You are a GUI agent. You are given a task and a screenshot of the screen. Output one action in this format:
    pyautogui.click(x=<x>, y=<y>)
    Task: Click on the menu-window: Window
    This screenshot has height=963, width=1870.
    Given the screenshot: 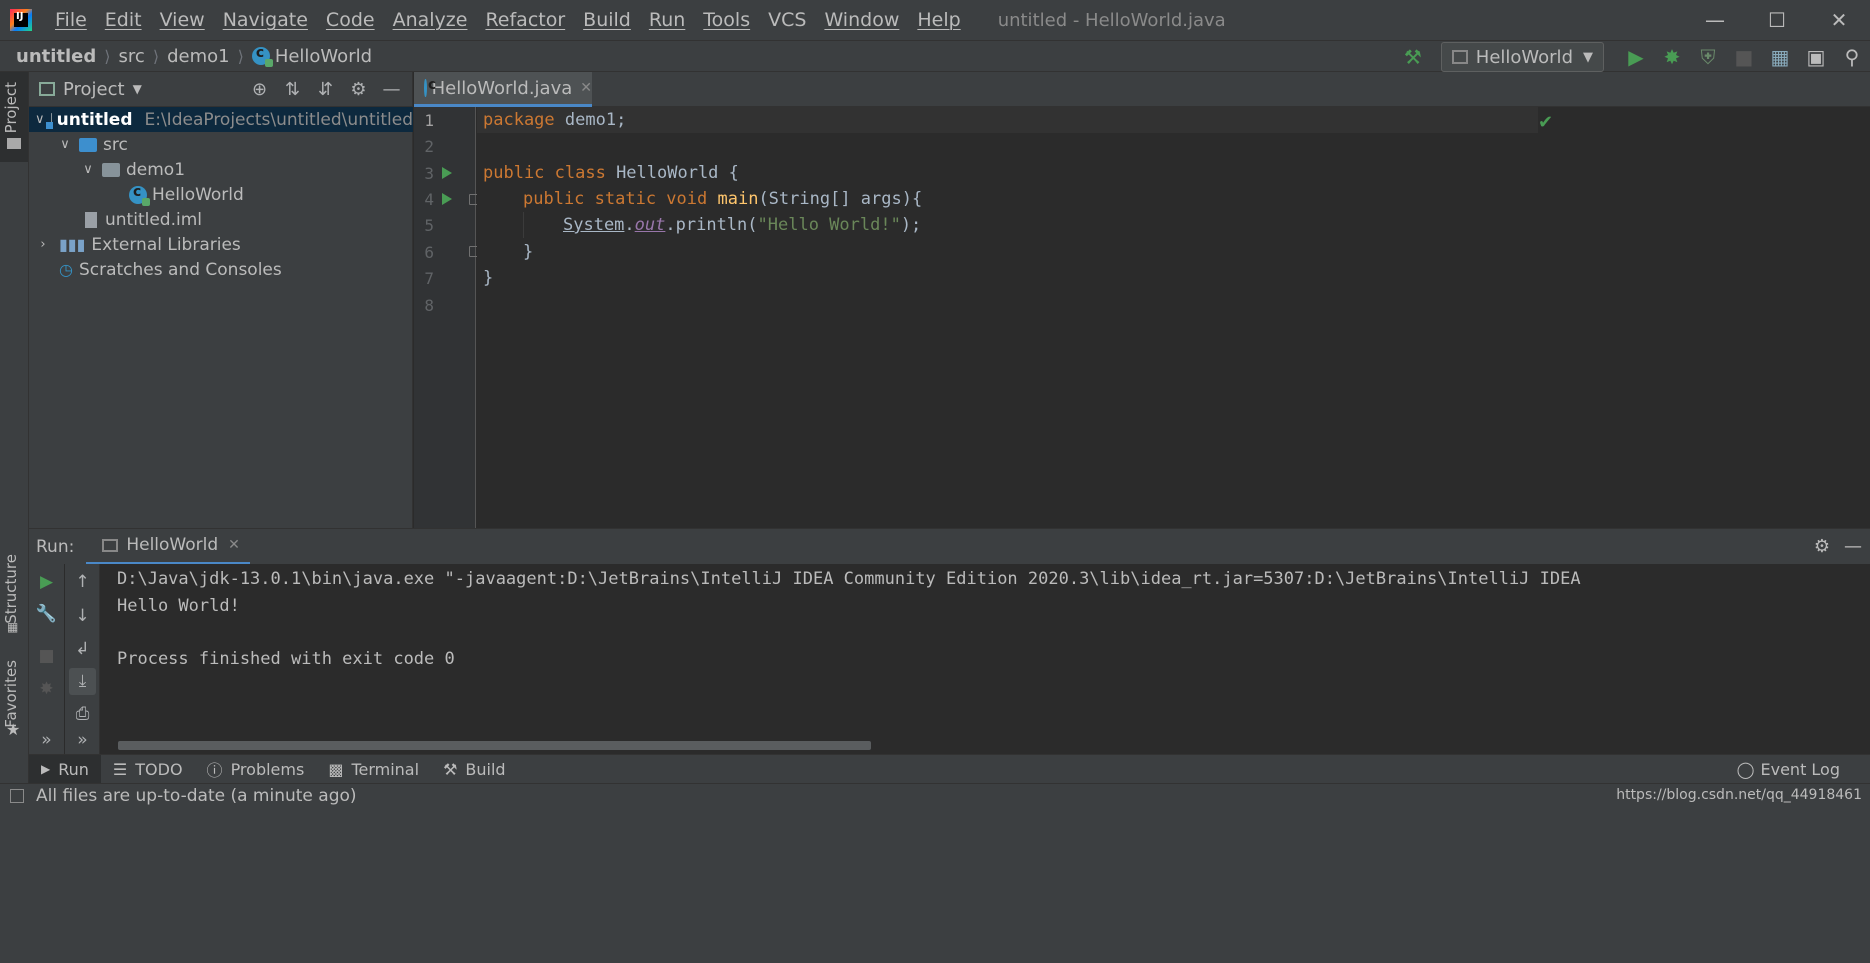 What is the action you would take?
    pyautogui.click(x=861, y=20)
    